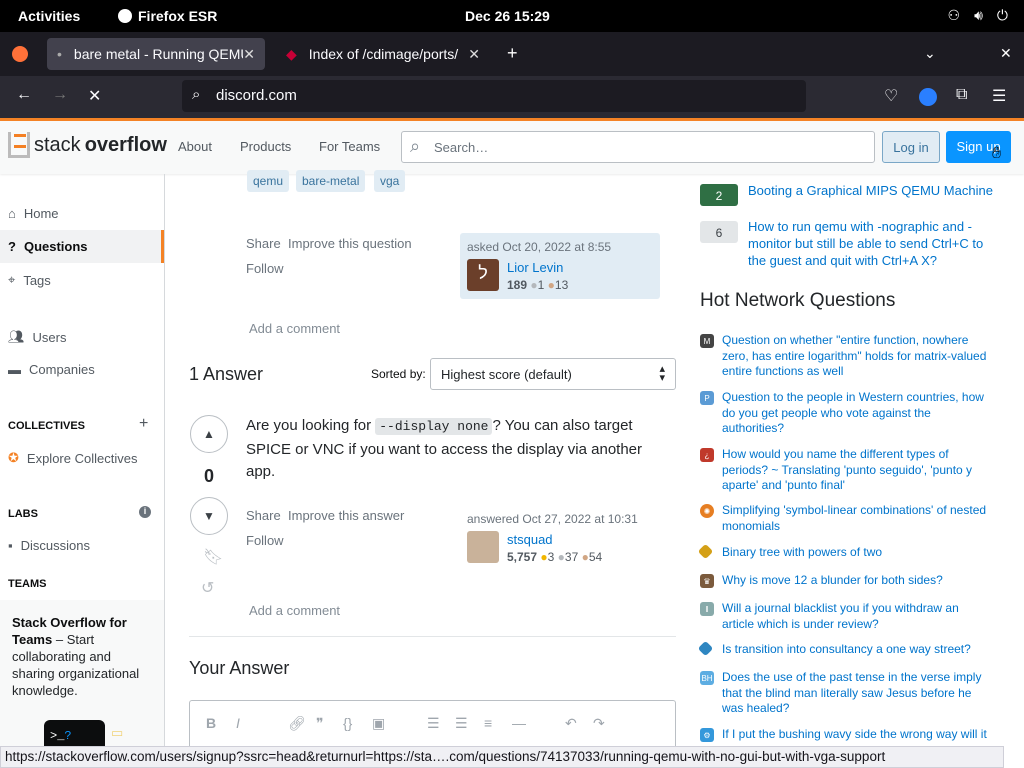  Describe the element at coordinates (999, 96) in the screenshot. I see `menu-icon: ☰` at that location.